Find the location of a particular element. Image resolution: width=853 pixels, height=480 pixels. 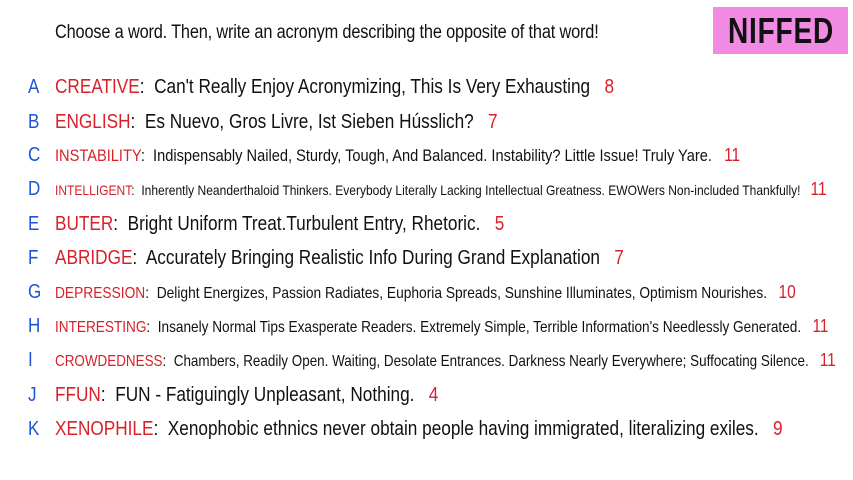

entry-letter: A is located at coordinates (34, 86).